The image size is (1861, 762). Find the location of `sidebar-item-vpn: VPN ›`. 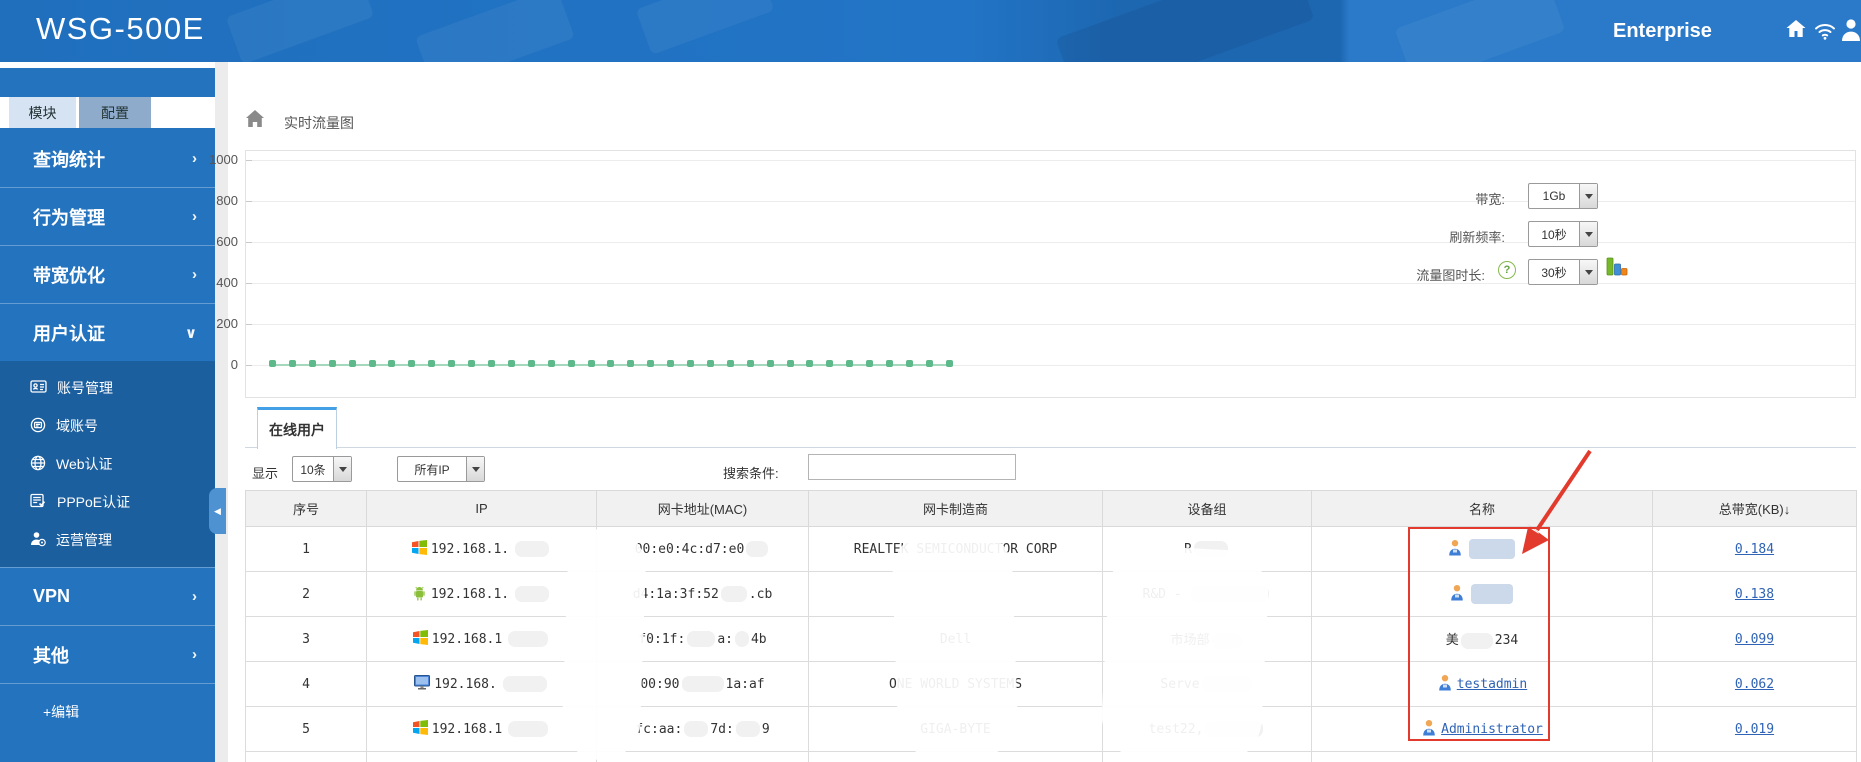

sidebar-item-vpn: VPN › is located at coordinates (107, 596).